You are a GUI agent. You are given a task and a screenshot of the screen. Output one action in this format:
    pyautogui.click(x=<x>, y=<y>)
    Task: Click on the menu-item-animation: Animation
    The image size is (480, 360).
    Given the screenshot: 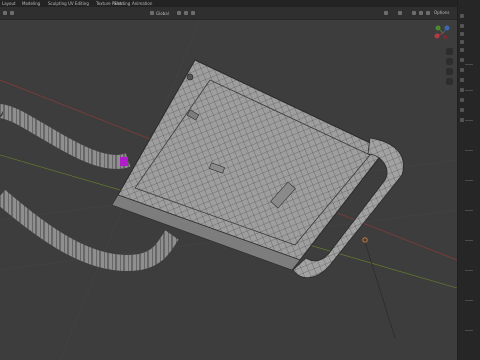 What is the action you would take?
    pyautogui.click(x=142, y=3)
    